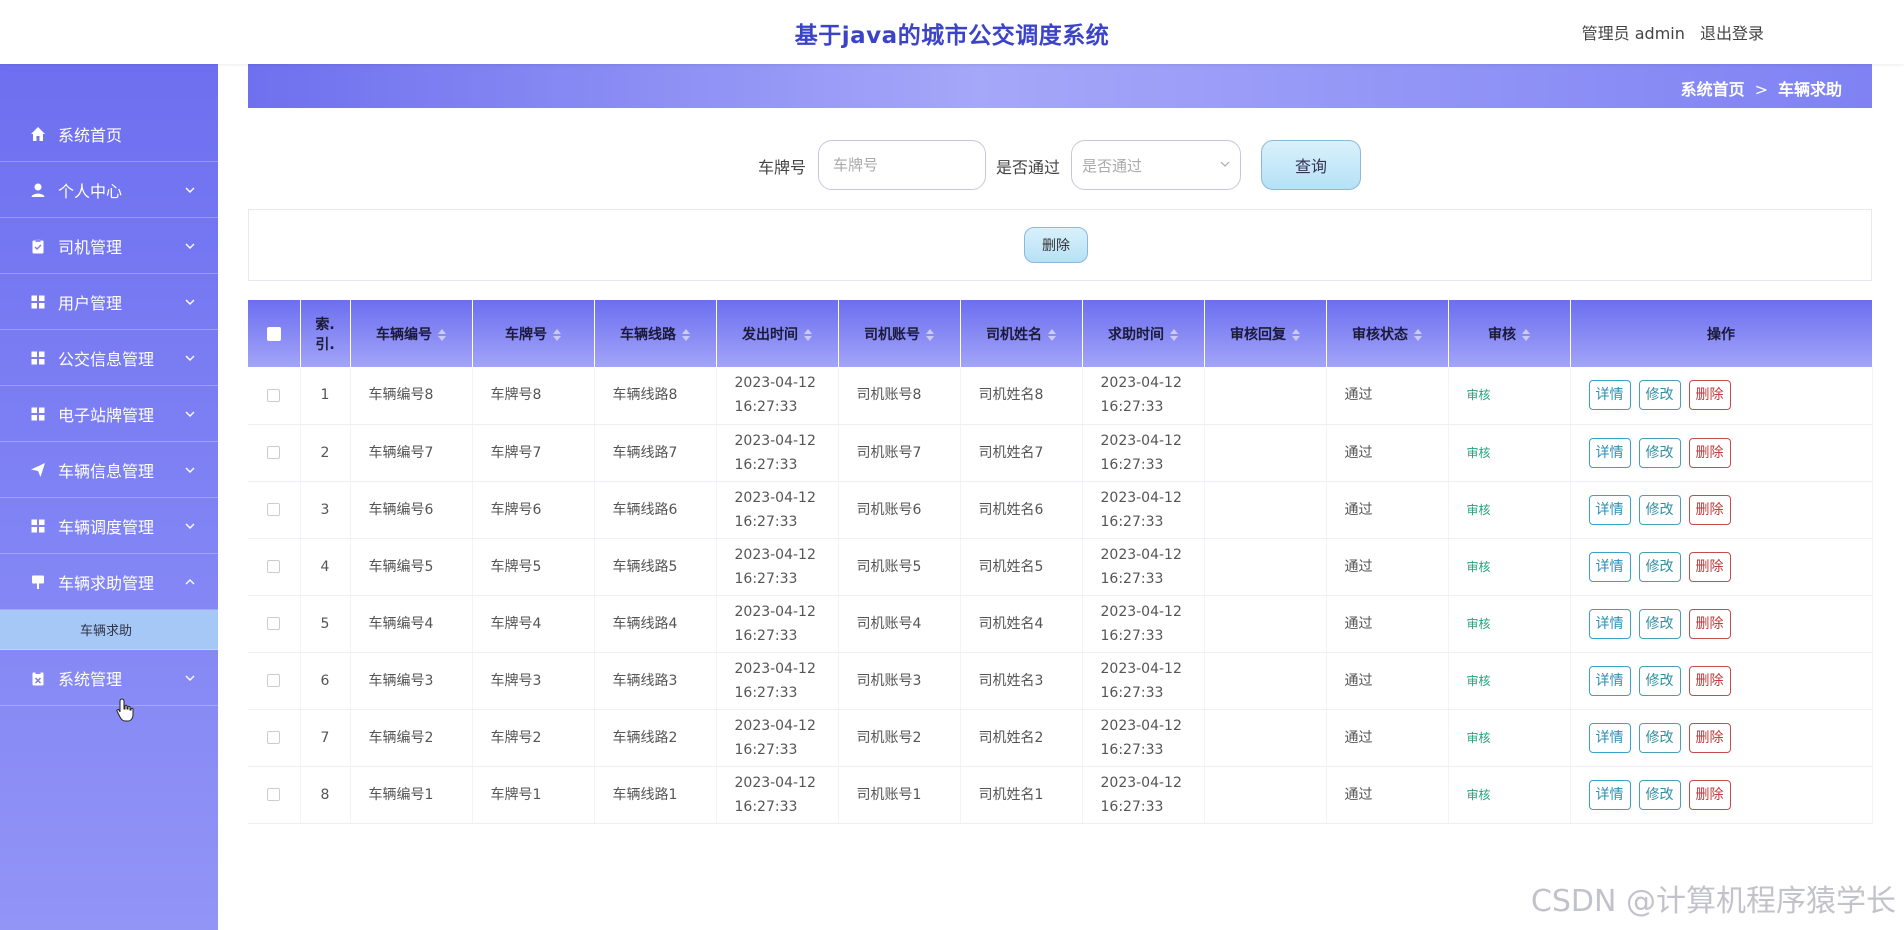 The width and height of the screenshot is (1904, 930). I want to click on col-plate: 车牌号, so click(533, 333).